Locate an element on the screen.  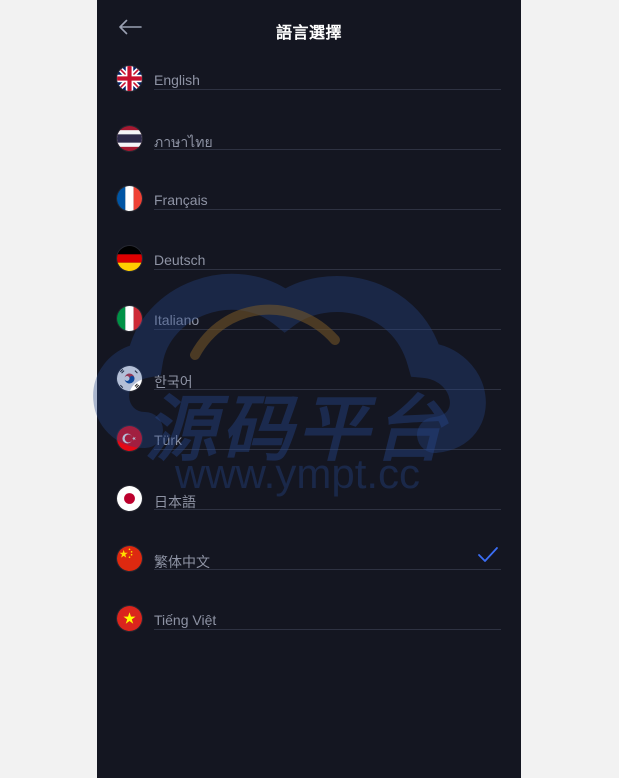
germany-flag-icon is located at coordinates (129, 258).